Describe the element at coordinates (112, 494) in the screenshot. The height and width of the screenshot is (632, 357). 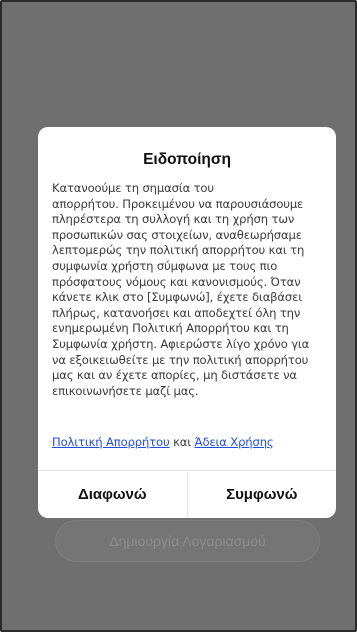
I see `disagree-button: Διαφωνώ` at that location.